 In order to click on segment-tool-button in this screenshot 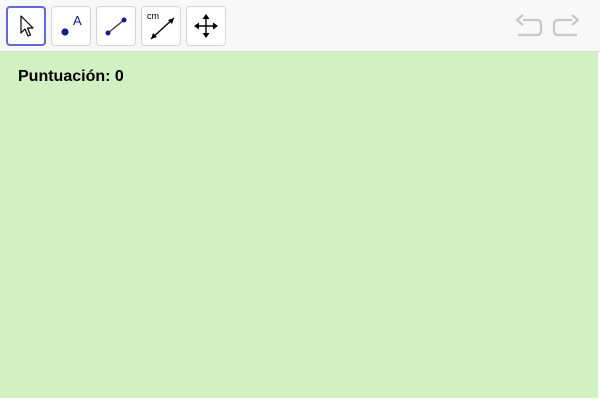, I will do `click(116, 26)`.